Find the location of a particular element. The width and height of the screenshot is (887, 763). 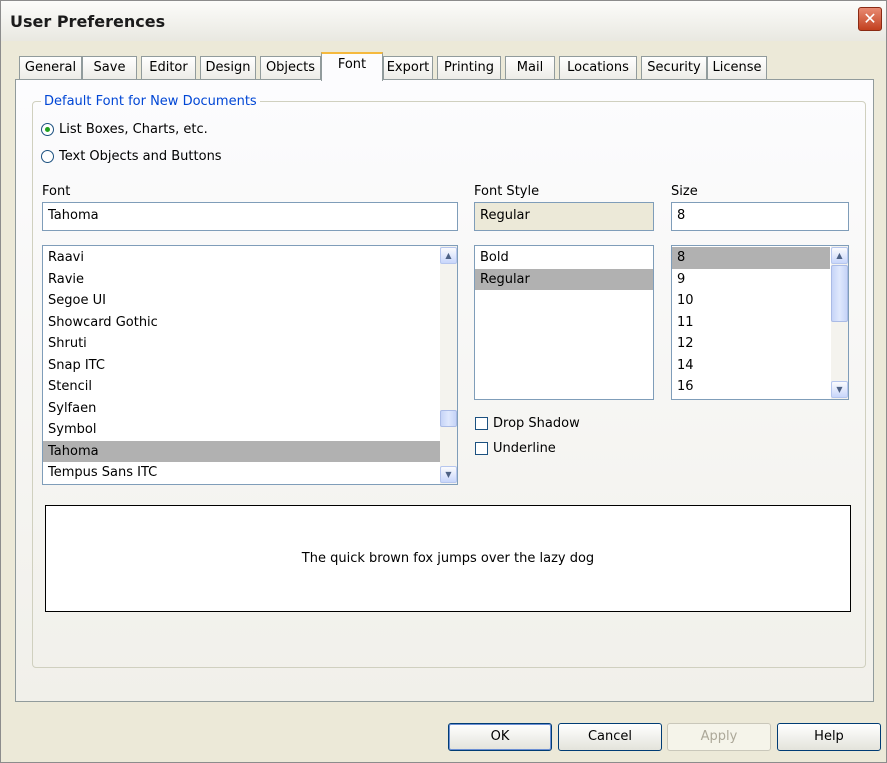

size-listbox: 8 9 10 11 12 14 16 ▲ ▼ is located at coordinates (760, 322).